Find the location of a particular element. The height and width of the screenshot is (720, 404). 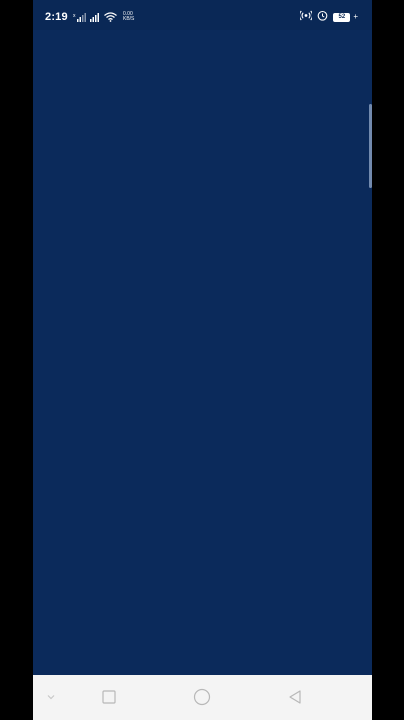

recents-square-icon is located at coordinates (109, 697).